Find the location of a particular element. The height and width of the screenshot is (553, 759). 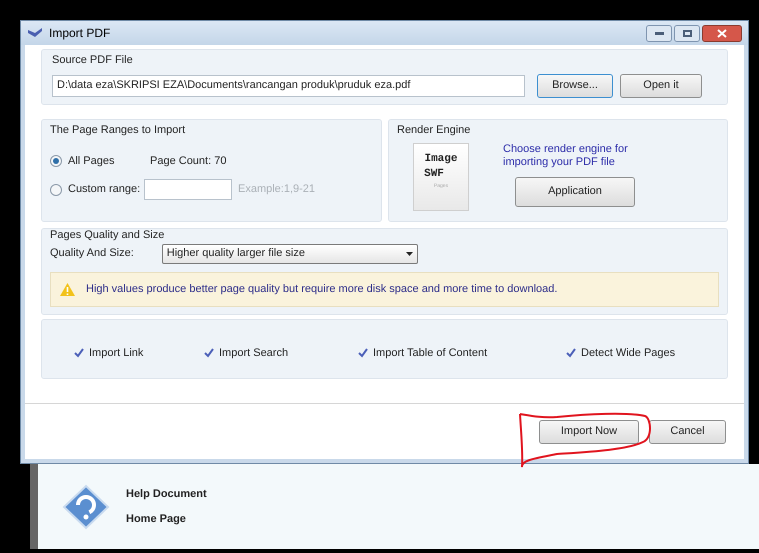

example-hint: Example:1,9-21 is located at coordinates (277, 190).